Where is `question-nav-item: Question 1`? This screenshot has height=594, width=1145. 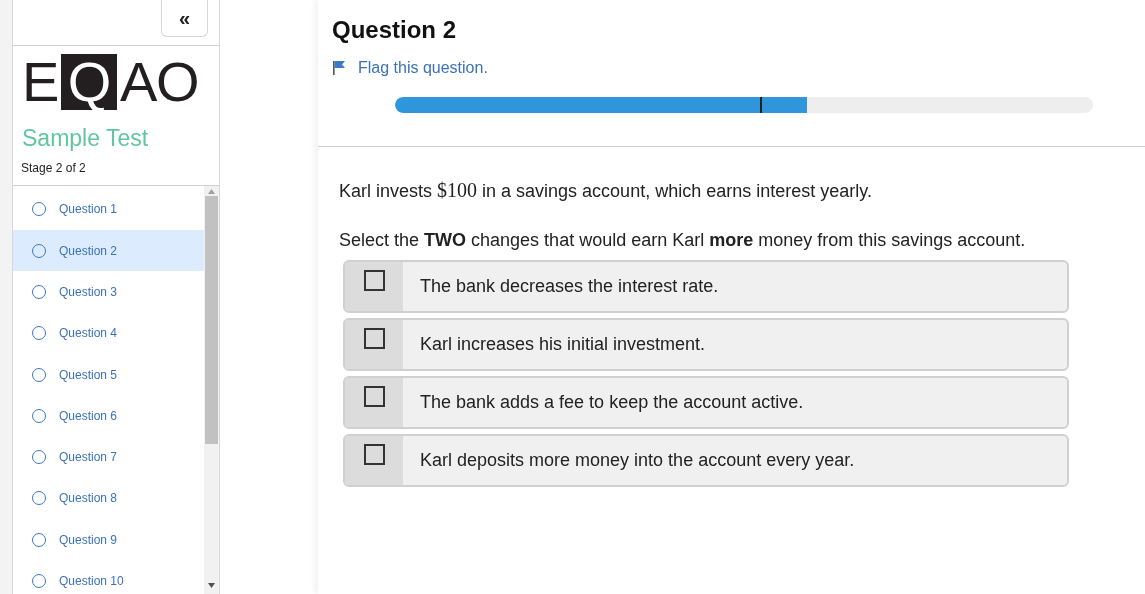
question-nav-item: Question 1 is located at coordinates (108, 209).